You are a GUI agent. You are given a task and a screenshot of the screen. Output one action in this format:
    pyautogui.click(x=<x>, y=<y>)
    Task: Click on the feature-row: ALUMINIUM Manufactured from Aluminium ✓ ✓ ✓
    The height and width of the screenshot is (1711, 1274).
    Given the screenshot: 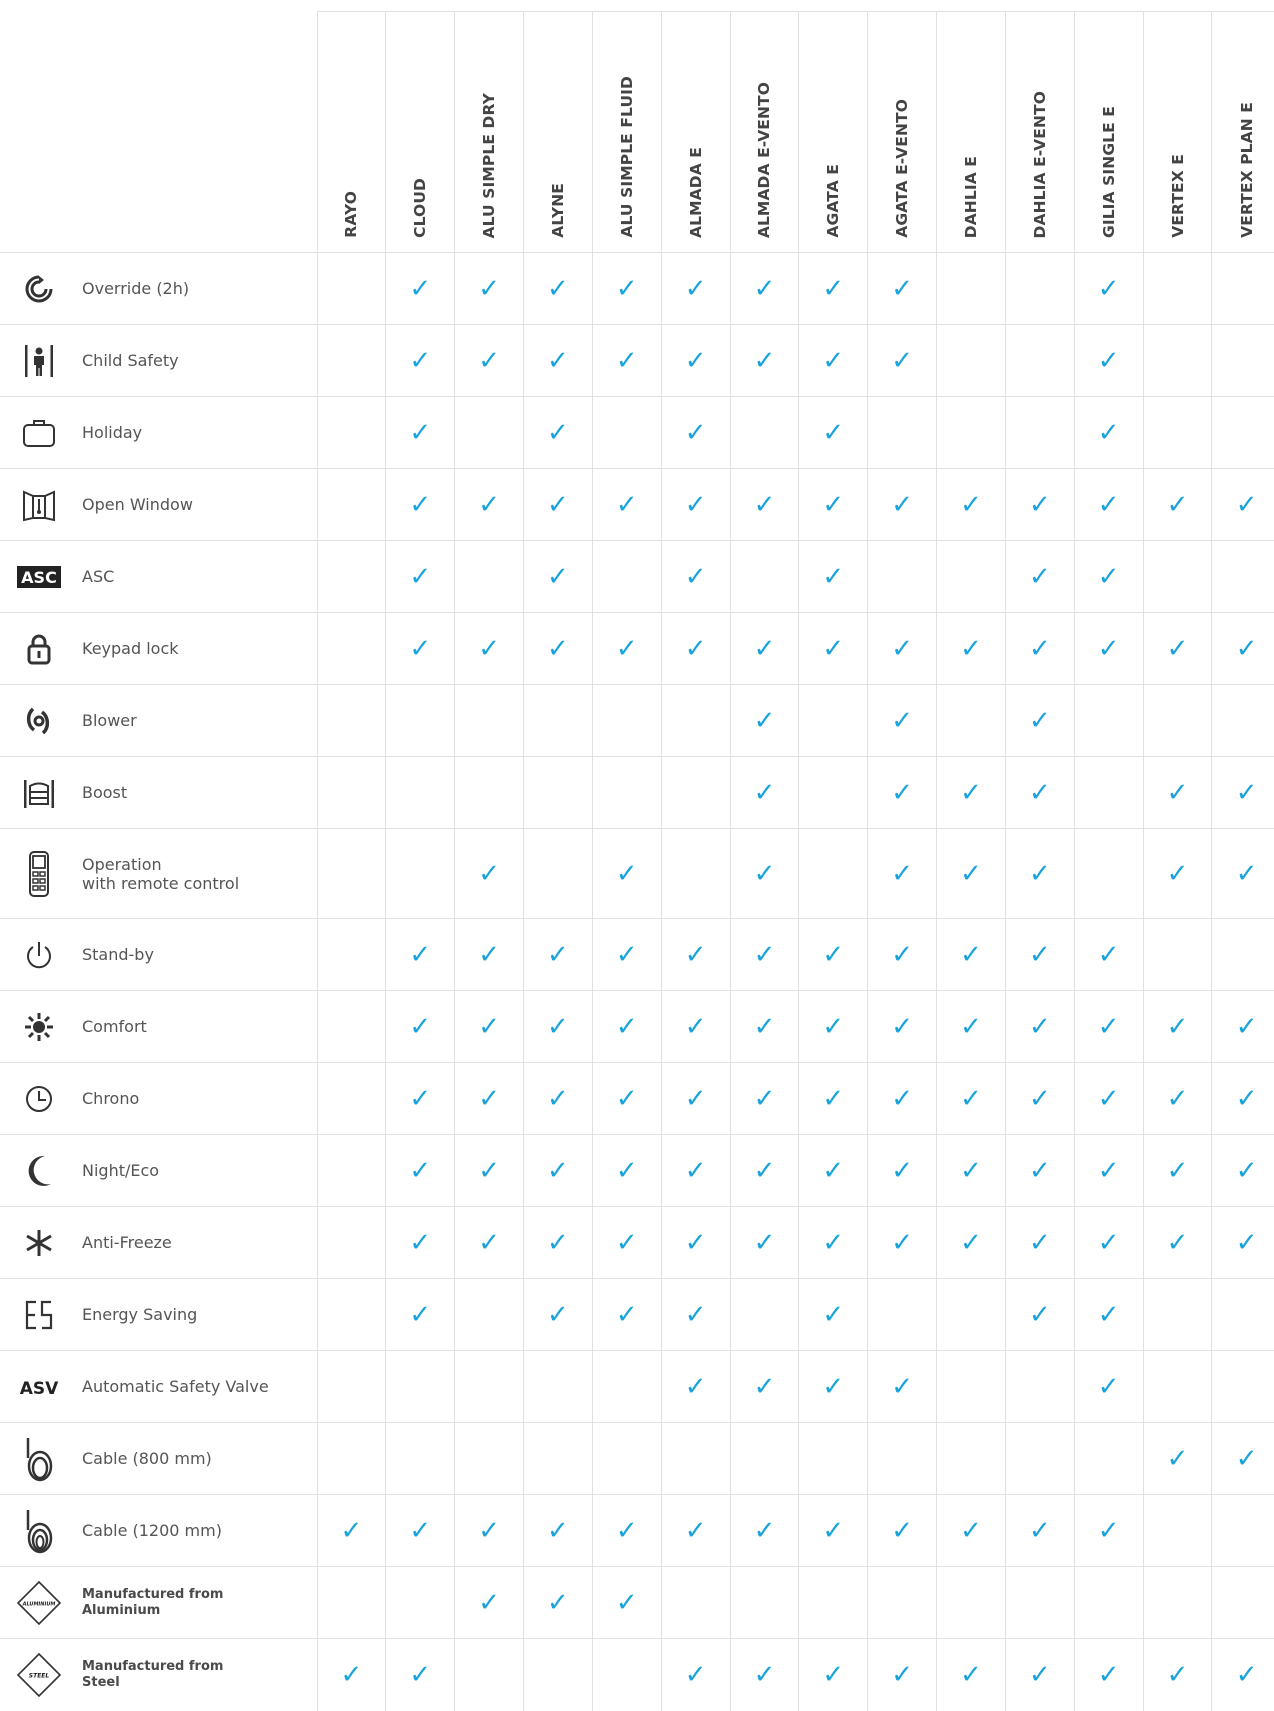 What is the action you would take?
    pyautogui.click(x=637, y=1602)
    